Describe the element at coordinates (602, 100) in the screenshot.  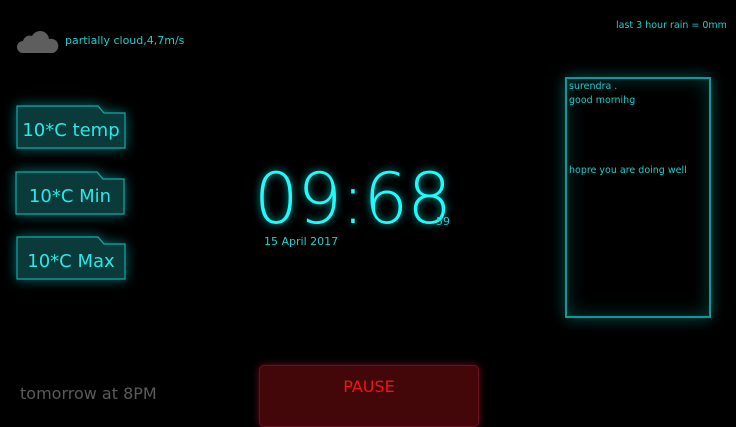
I see `message-line: good mornihg` at that location.